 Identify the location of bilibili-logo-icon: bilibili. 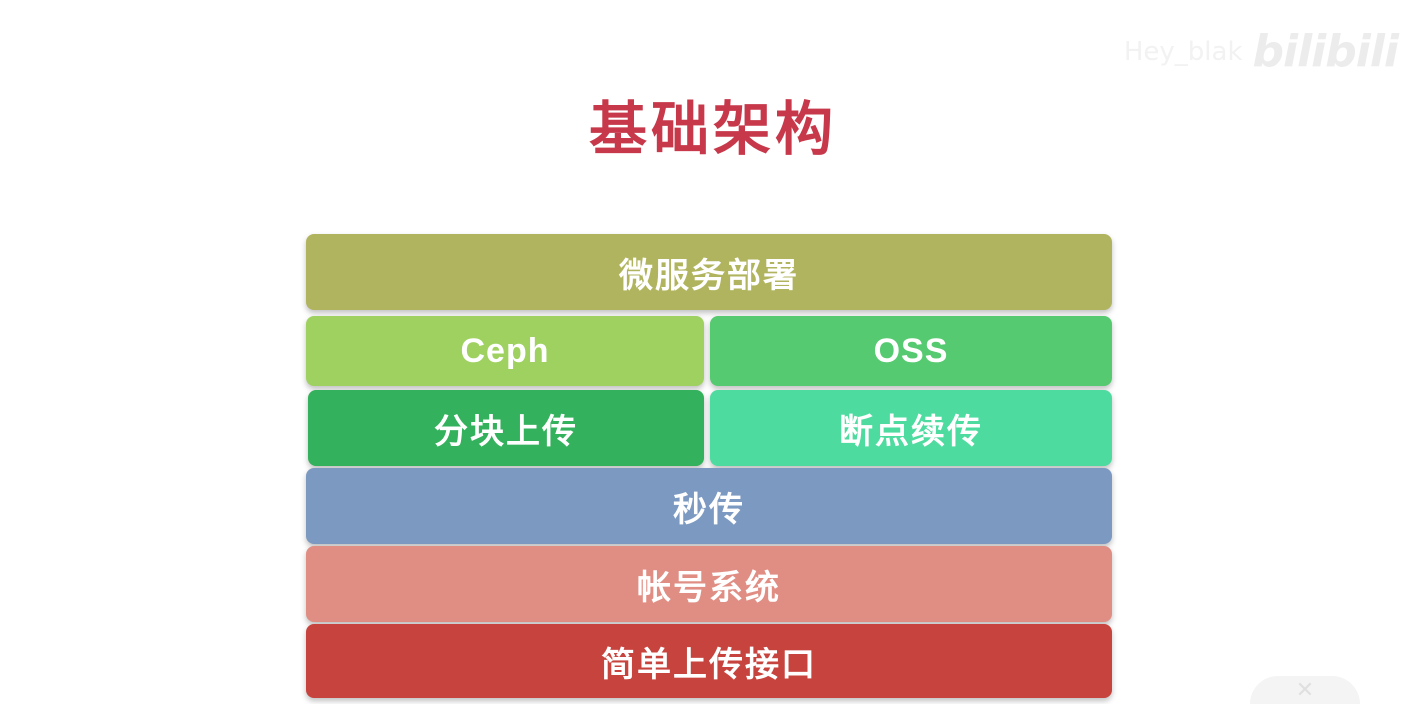
(1325, 51).